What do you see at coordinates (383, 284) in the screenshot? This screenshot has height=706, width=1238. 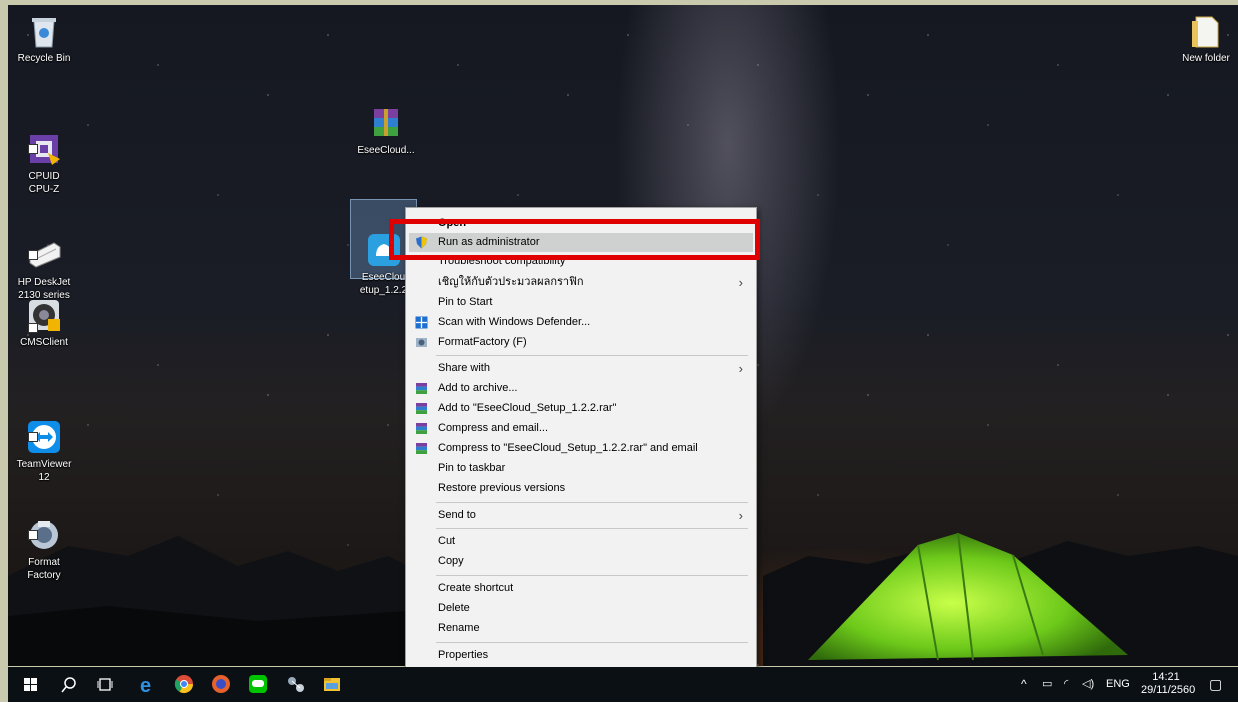 I see `desktop-icon-label: EseeClou etup_1.2.2` at bounding box center [383, 284].